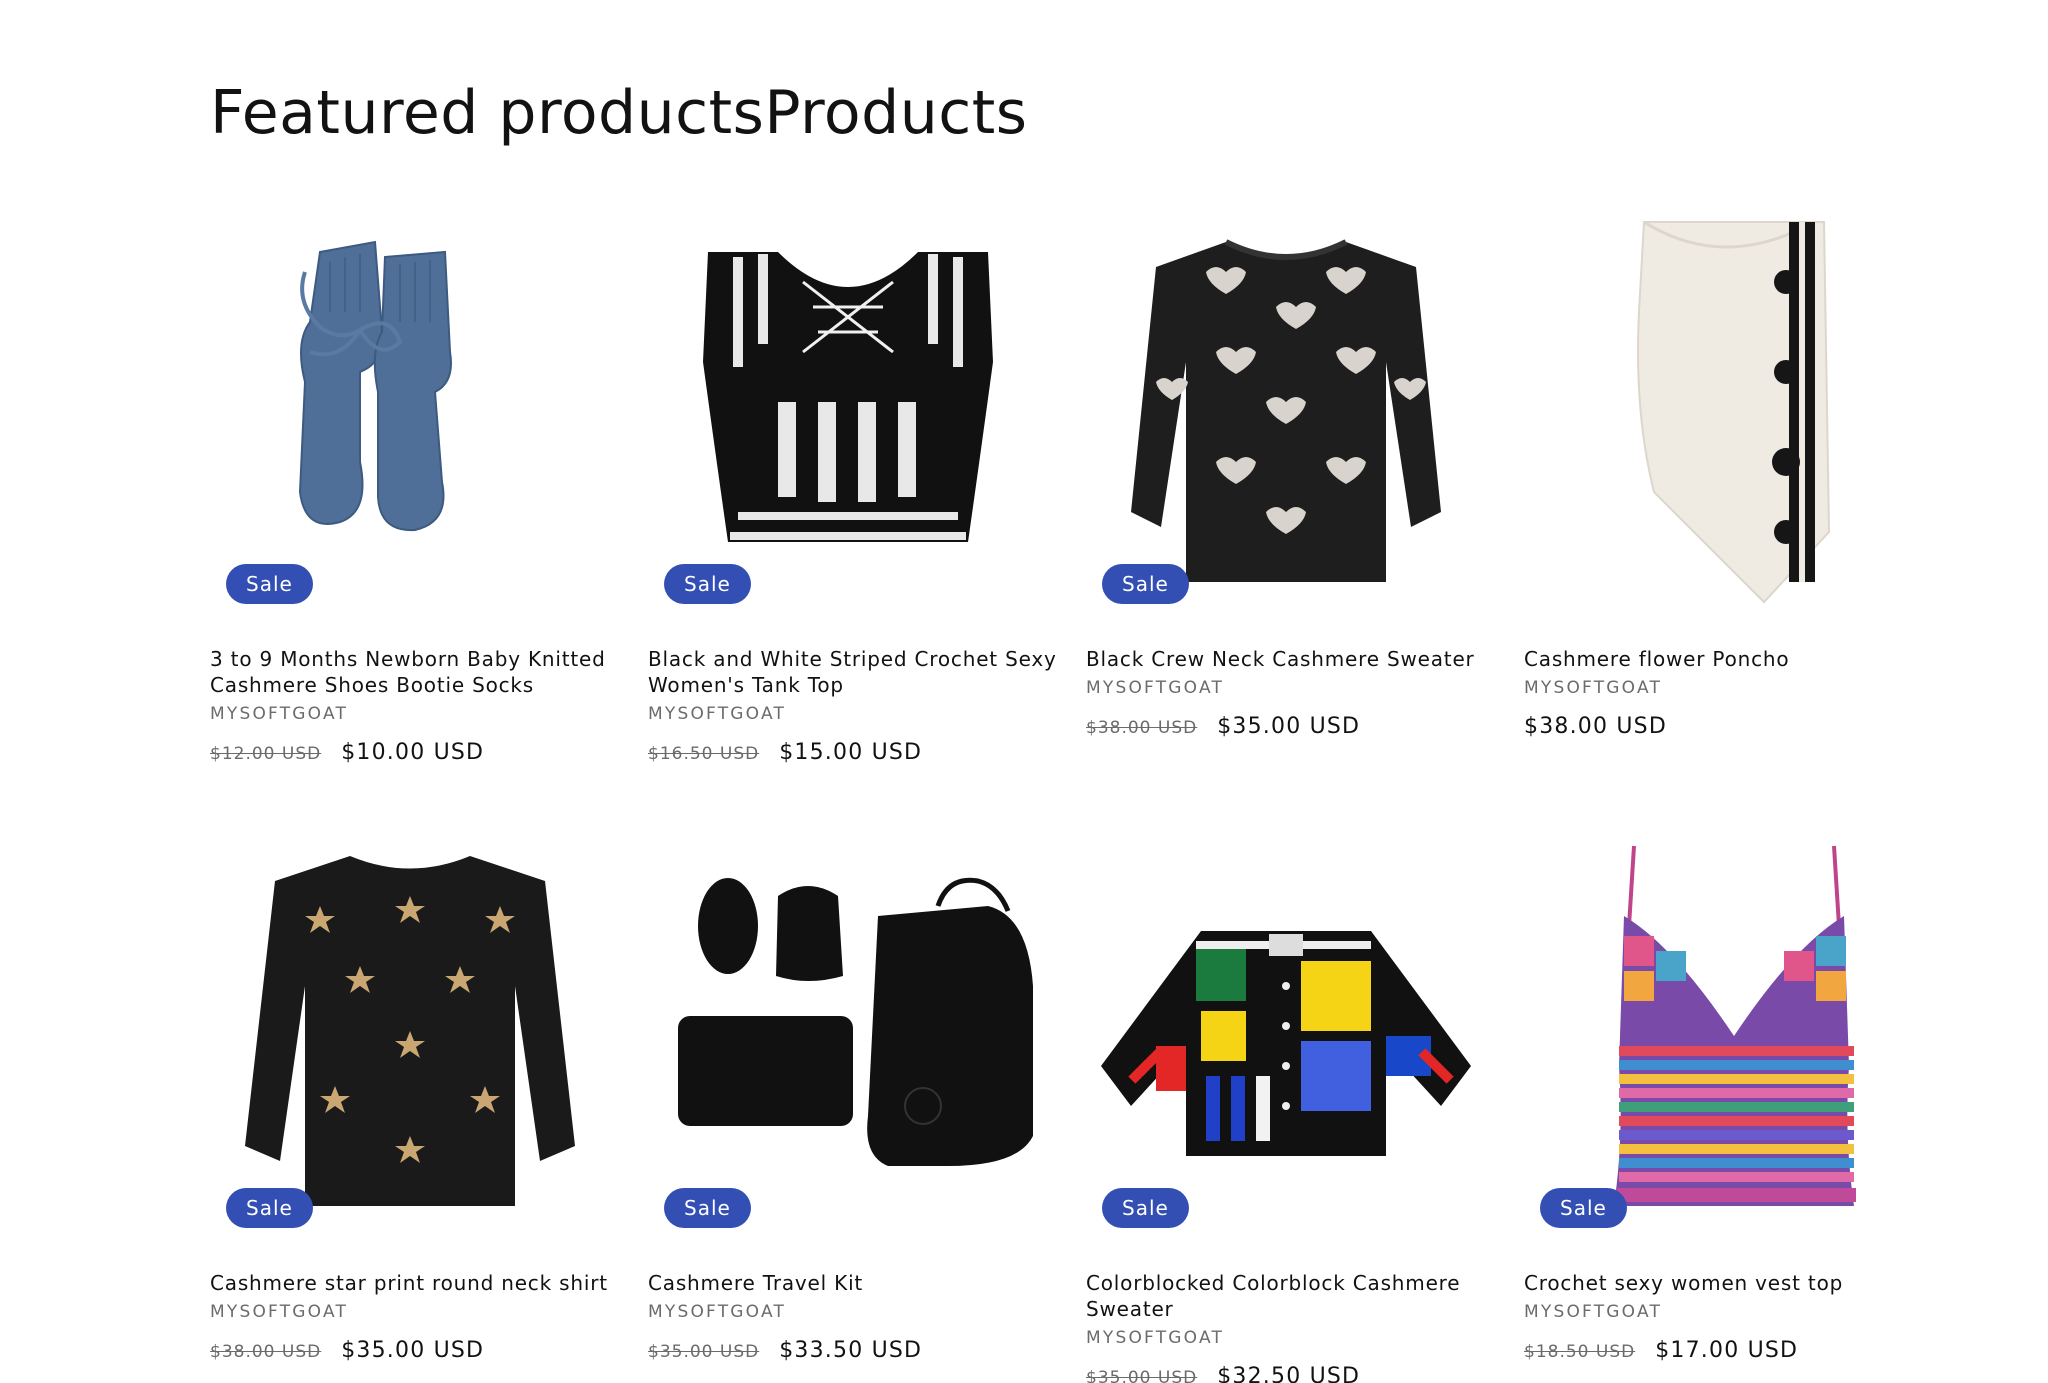 Image resolution: width=2048 pixels, height=1383 pixels. What do you see at coordinates (1286, 1036) in the screenshot?
I see `product-image-colorblock-cardigan` at bounding box center [1286, 1036].